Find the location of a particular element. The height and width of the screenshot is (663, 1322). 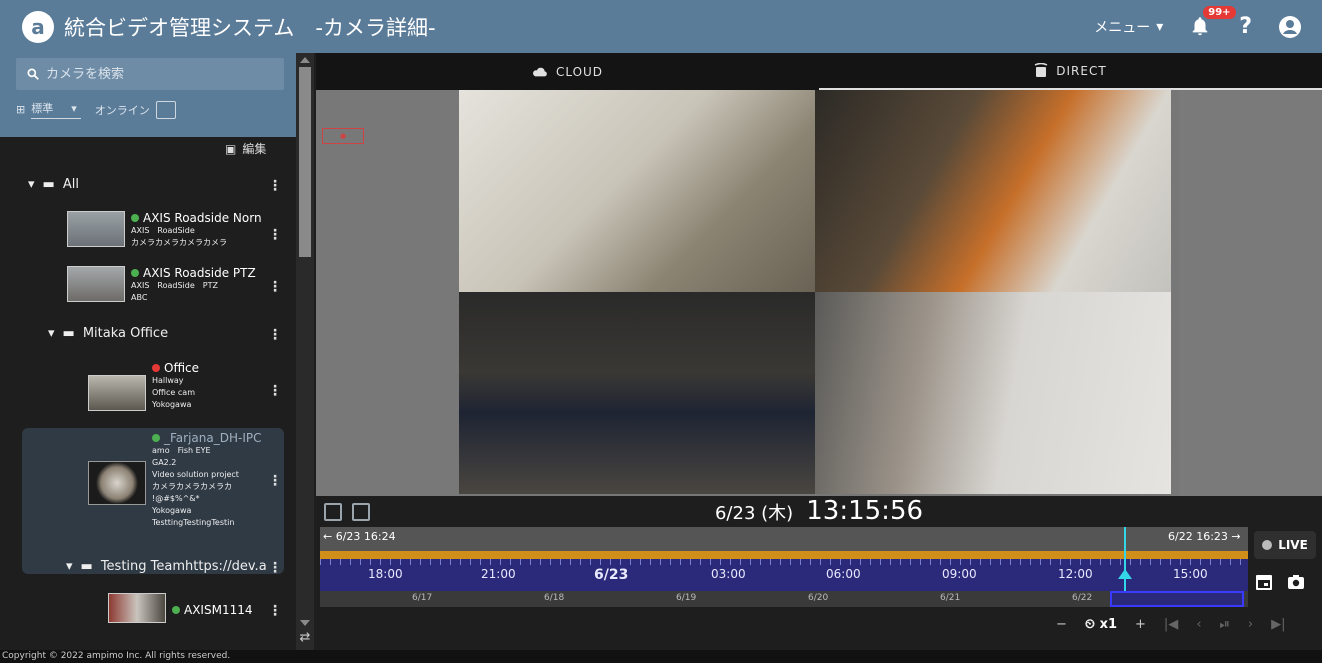

notification-button: 99+ is located at coordinates (1212, 22).